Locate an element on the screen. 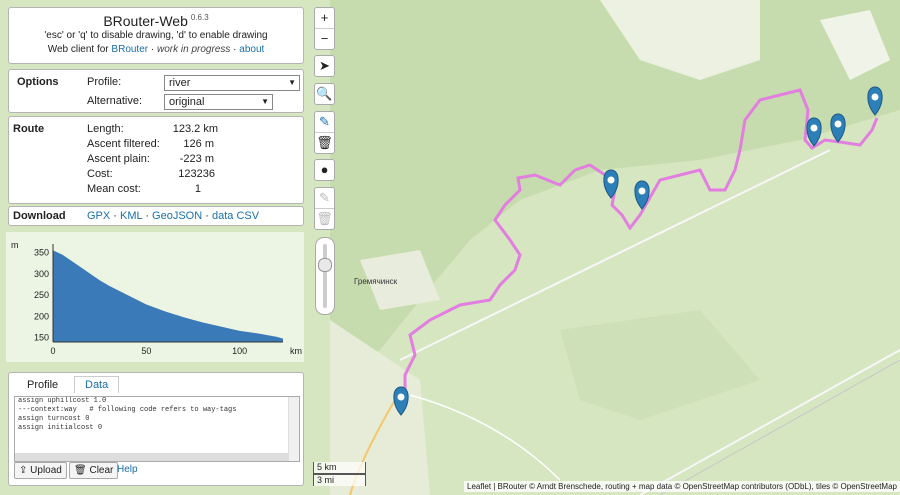 This screenshot has height=495, width=900. app-title-text: BRouter-Web is located at coordinates (145, 21).